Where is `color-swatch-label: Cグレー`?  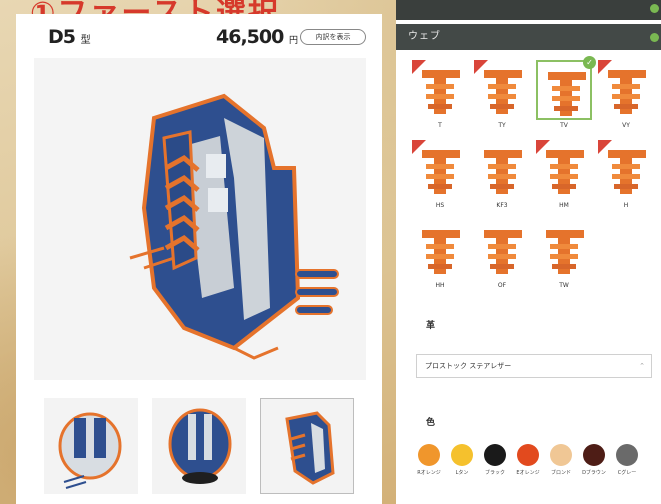 color-swatch-label: Cグレー is located at coordinates (627, 473).